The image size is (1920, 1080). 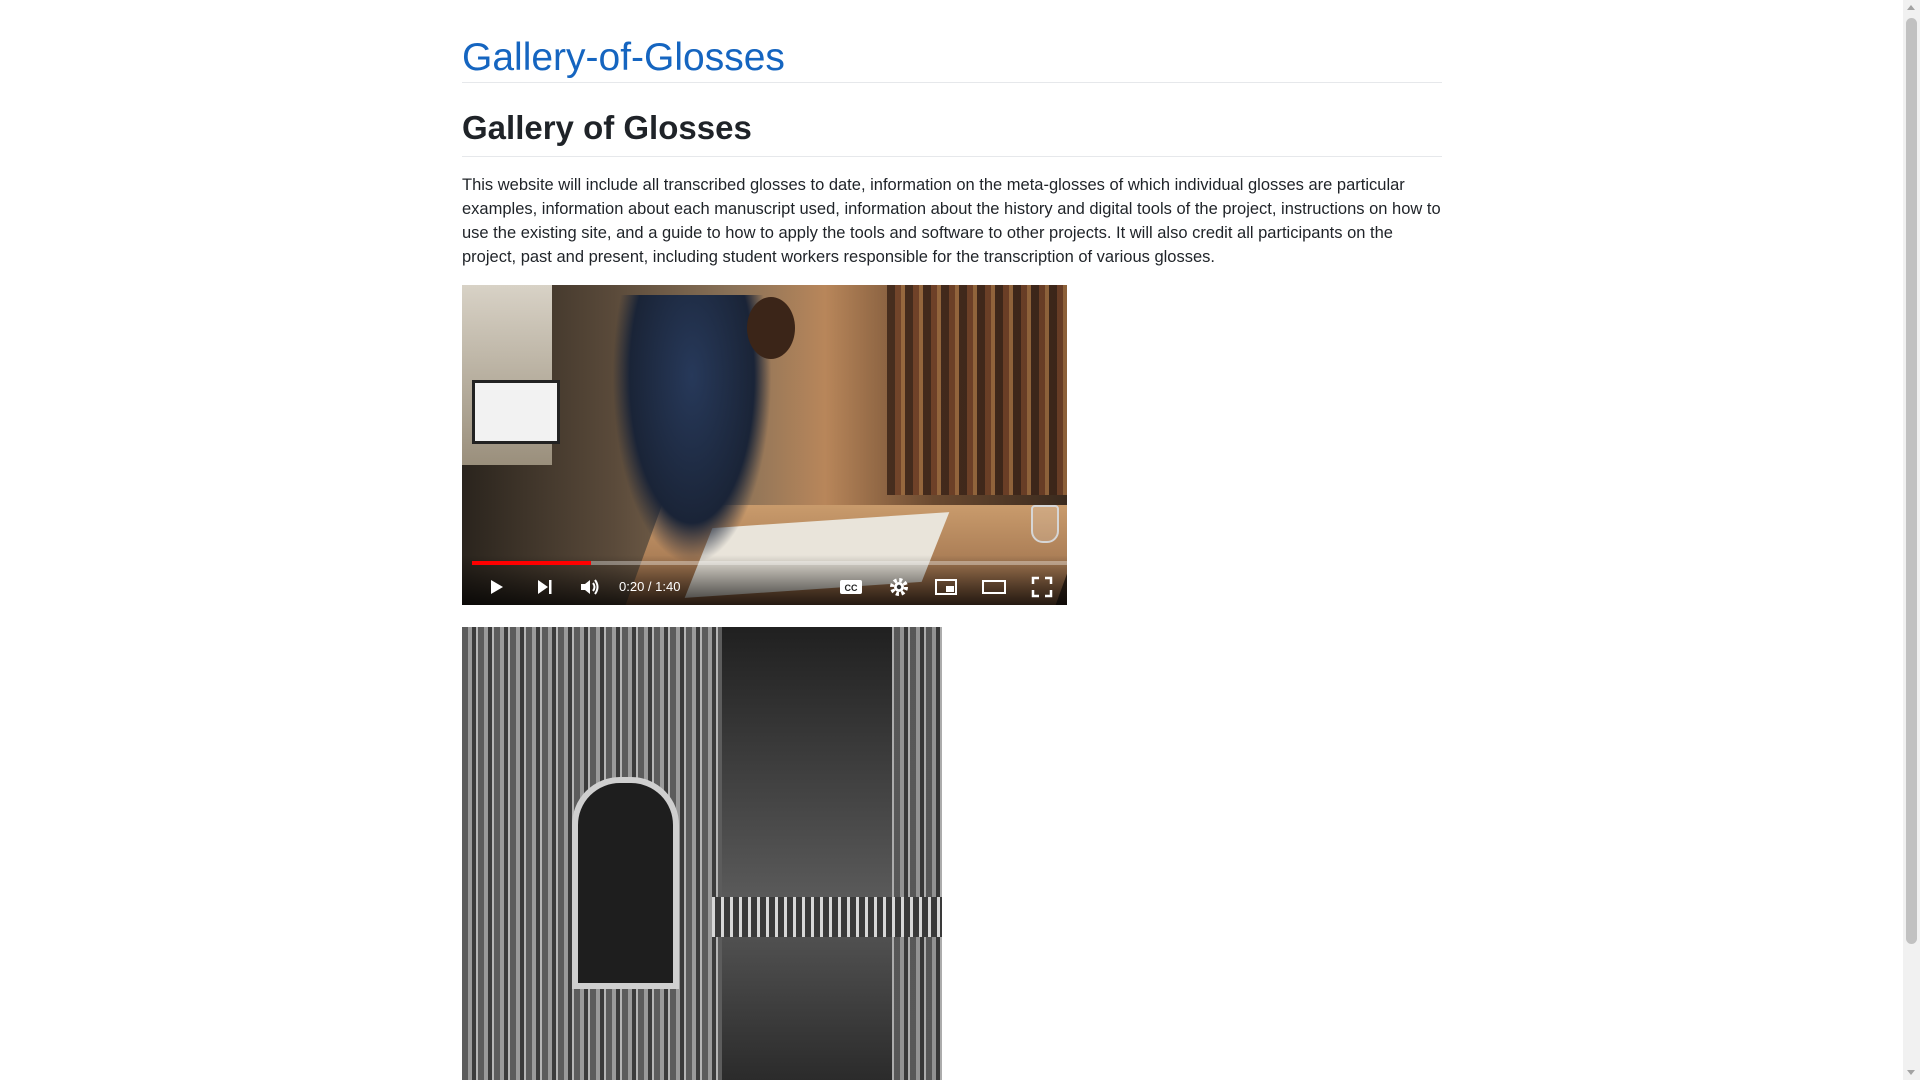 What do you see at coordinates (977, 390) in the screenshot?
I see `video-scene-bookshelf` at bounding box center [977, 390].